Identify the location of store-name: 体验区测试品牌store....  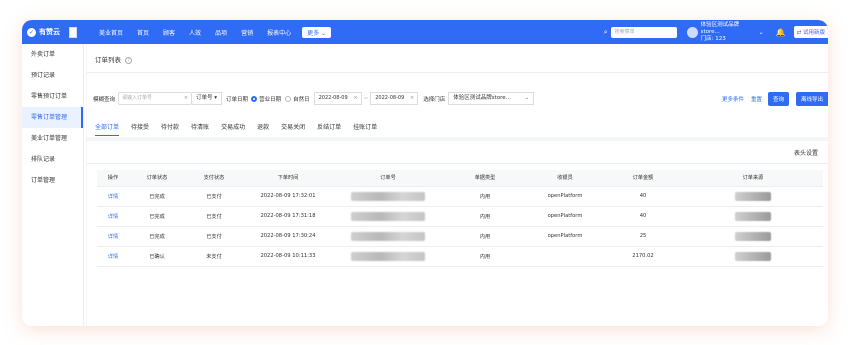
(720, 28).